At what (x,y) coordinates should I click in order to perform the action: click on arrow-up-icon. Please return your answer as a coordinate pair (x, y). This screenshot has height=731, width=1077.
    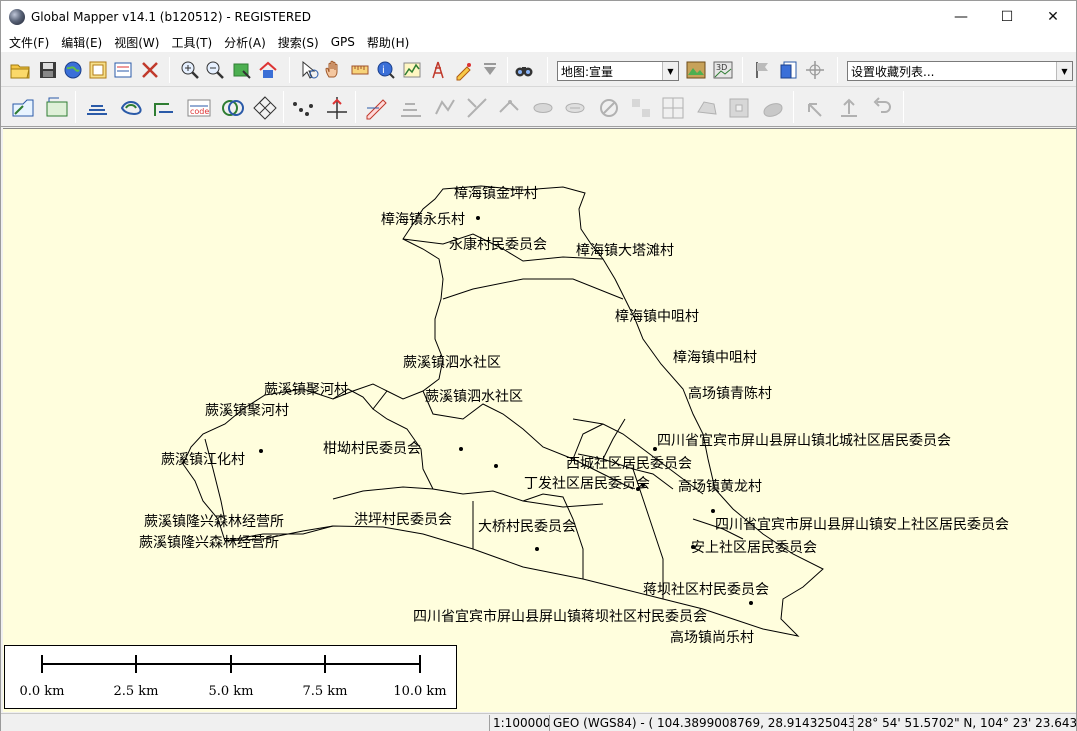
    Looking at the image, I should click on (849, 108).